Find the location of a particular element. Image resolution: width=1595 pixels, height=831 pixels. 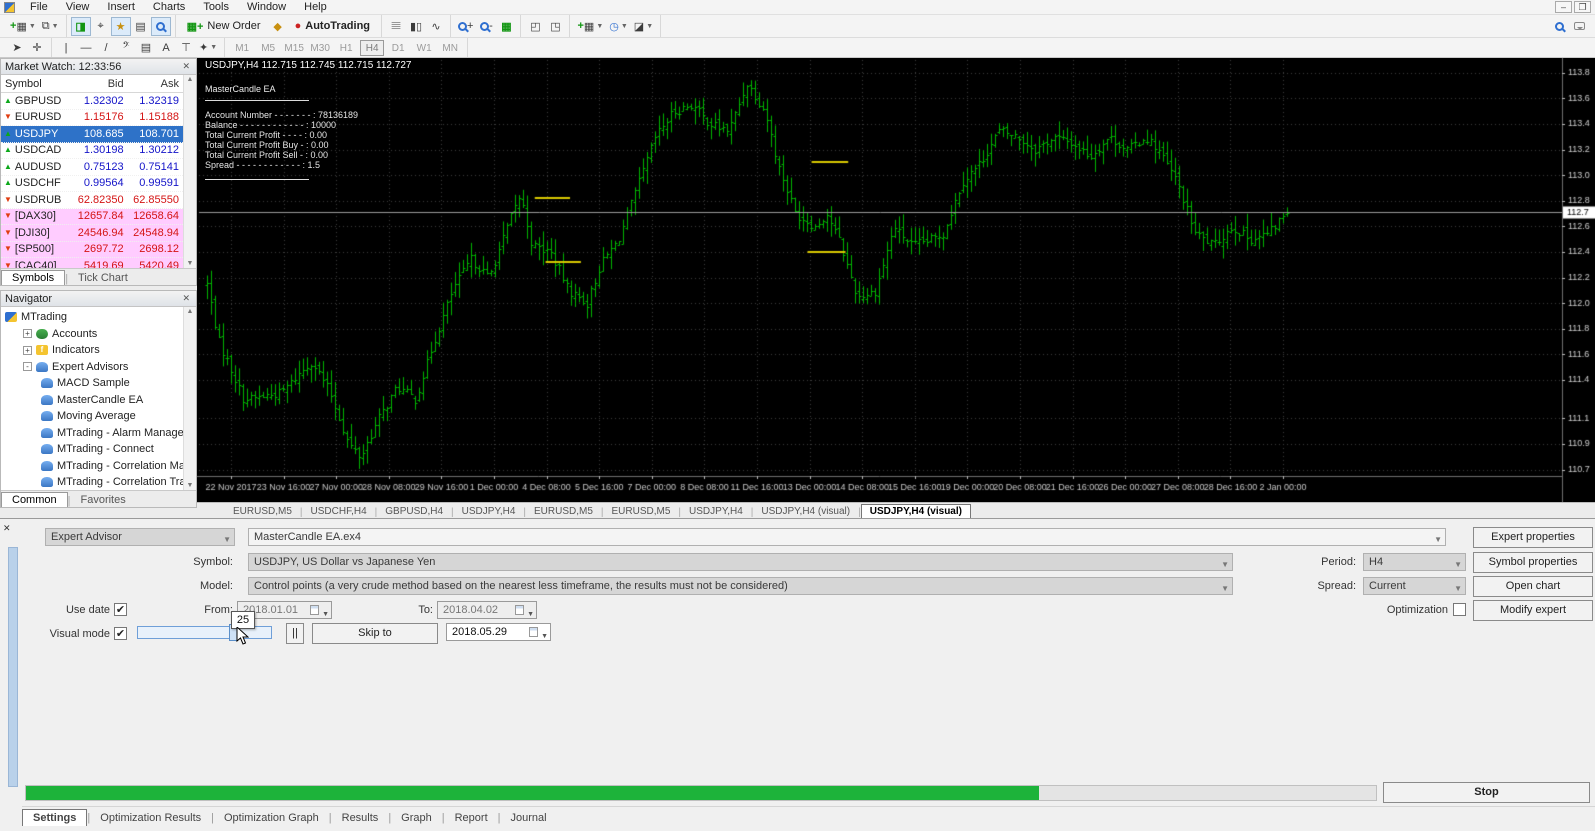

navigator-item-indicators: + f Indicators is located at coordinates (92, 350).